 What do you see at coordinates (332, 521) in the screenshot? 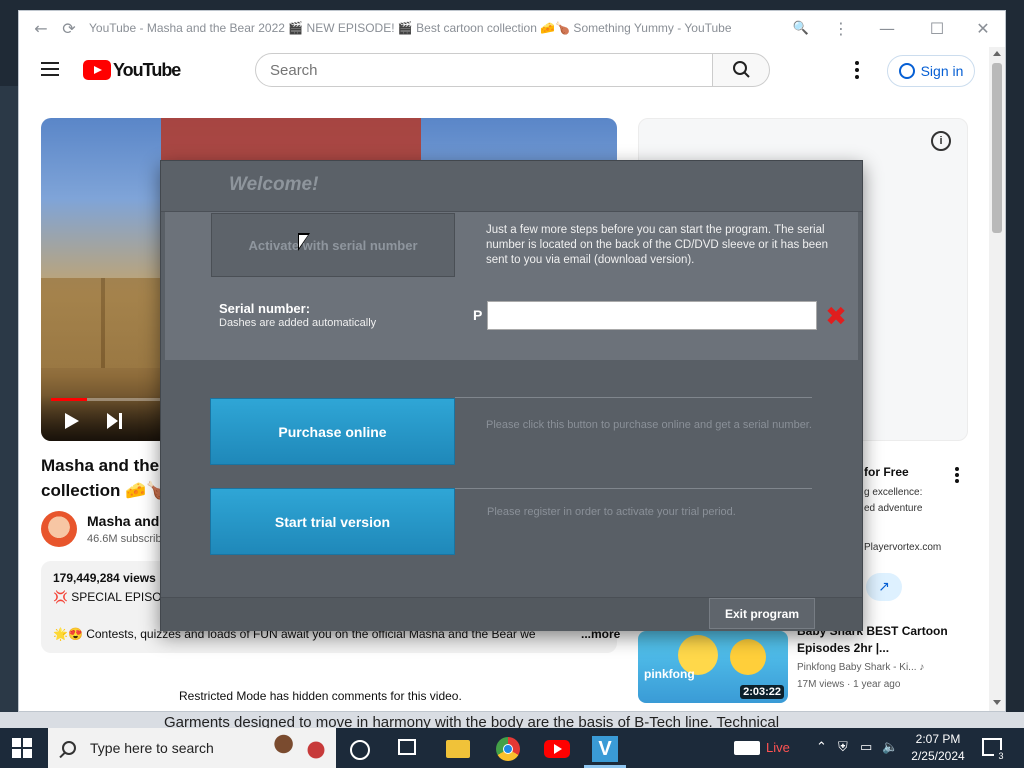
I see `start-trial-button: Start trial version` at bounding box center [332, 521].